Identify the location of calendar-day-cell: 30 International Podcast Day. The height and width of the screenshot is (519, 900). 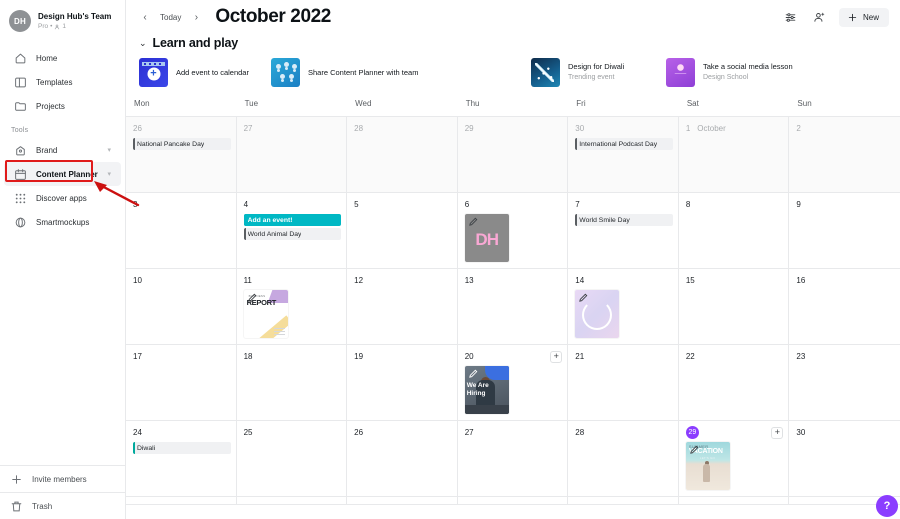
(623, 154).